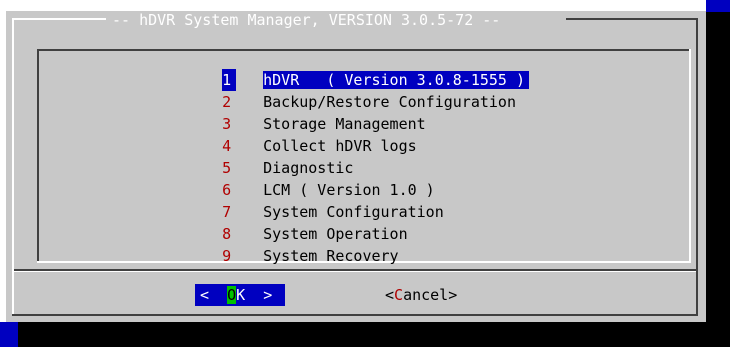  What do you see at coordinates (430, 295) in the screenshot?
I see `cancel-button-rest: ancel>` at bounding box center [430, 295].